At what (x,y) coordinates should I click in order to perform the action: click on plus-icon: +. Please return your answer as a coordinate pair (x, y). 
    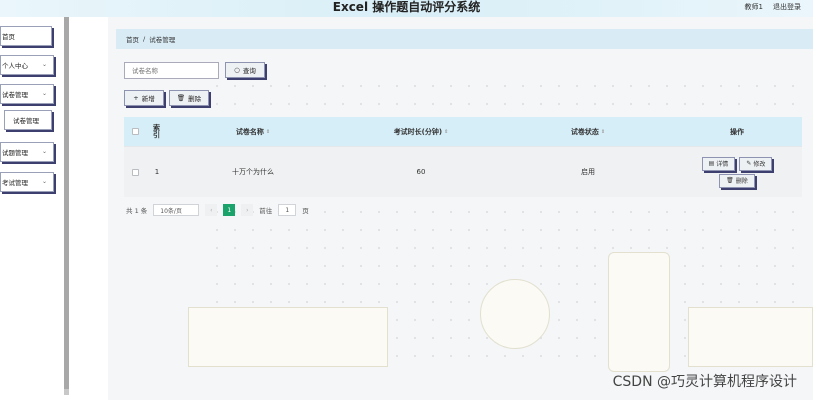
    Looking at the image, I should click on (136, 98).